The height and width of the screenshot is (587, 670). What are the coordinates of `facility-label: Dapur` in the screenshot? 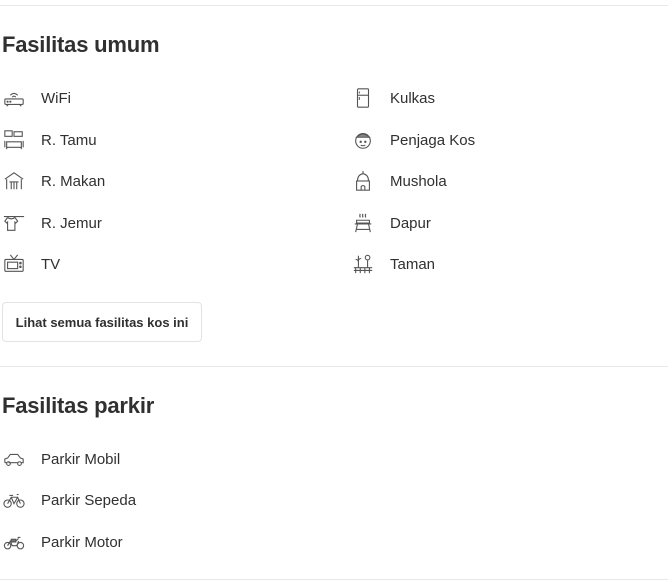 It's located at (410, 223).